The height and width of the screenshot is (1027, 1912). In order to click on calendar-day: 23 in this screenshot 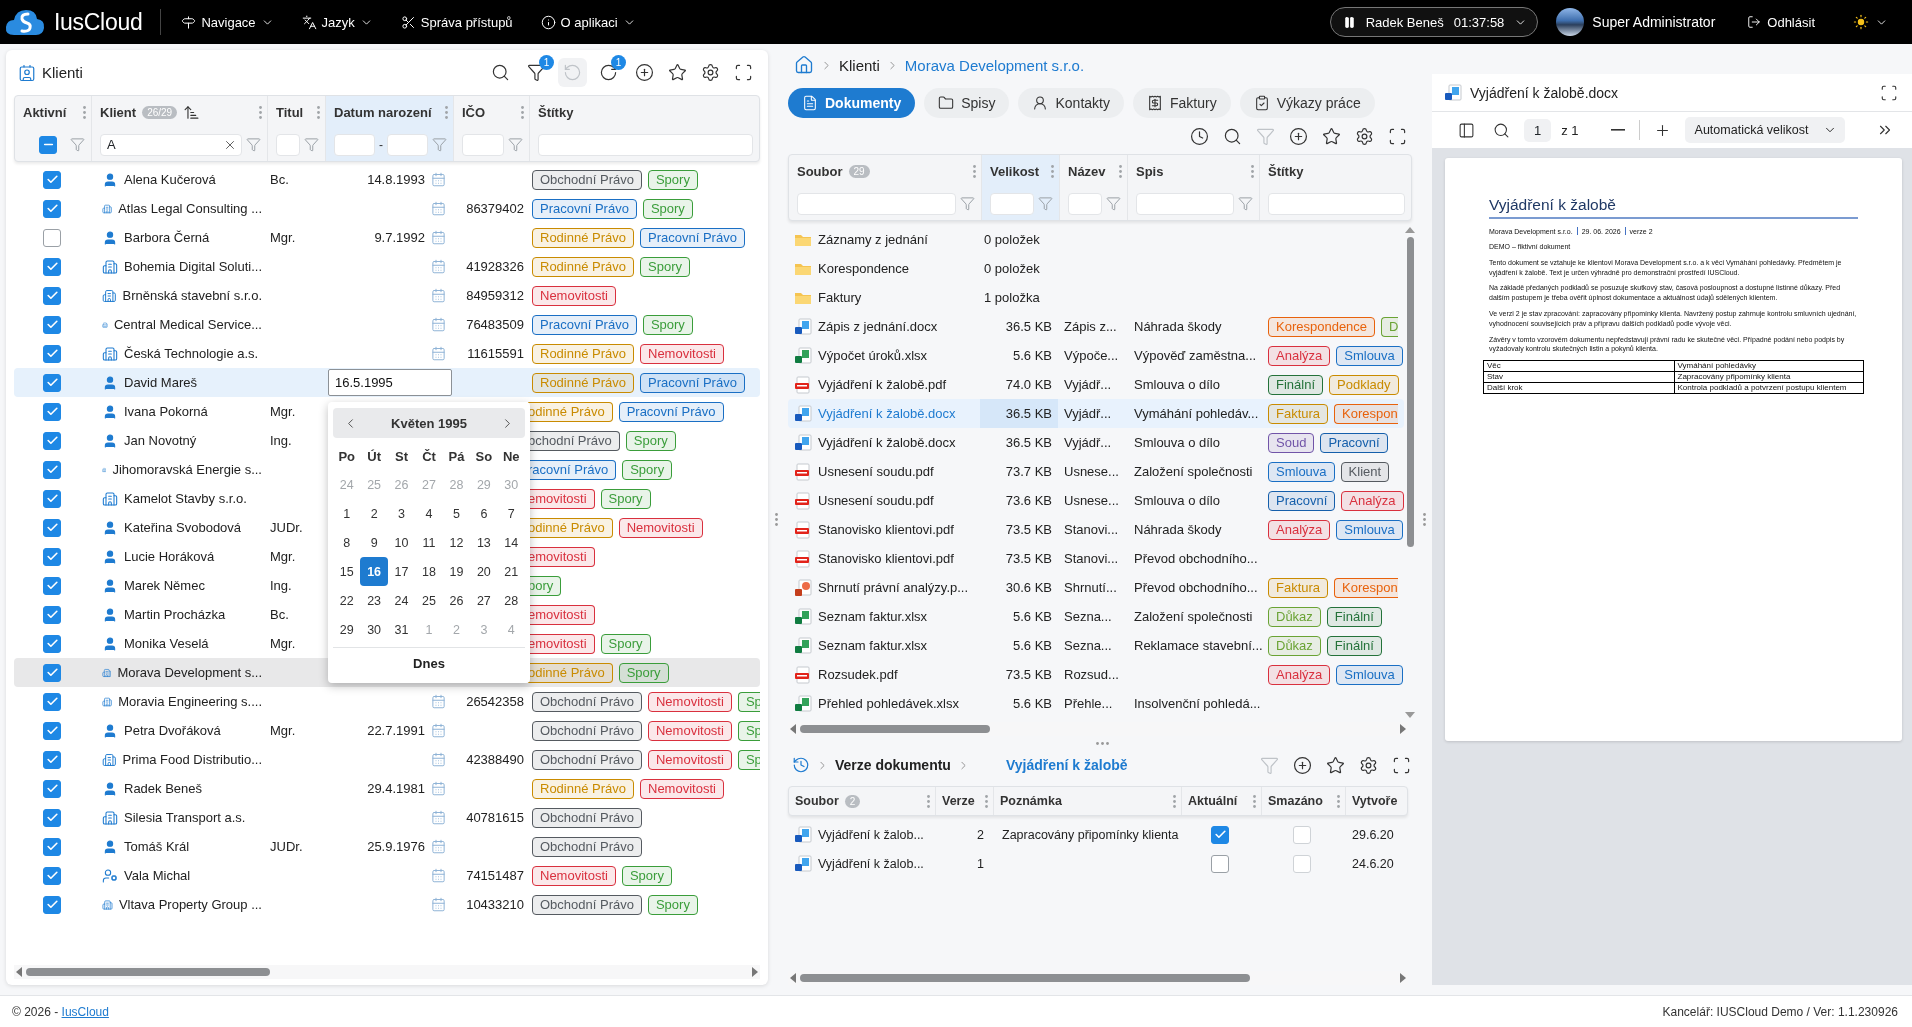, I will do `click(374, 600)`.